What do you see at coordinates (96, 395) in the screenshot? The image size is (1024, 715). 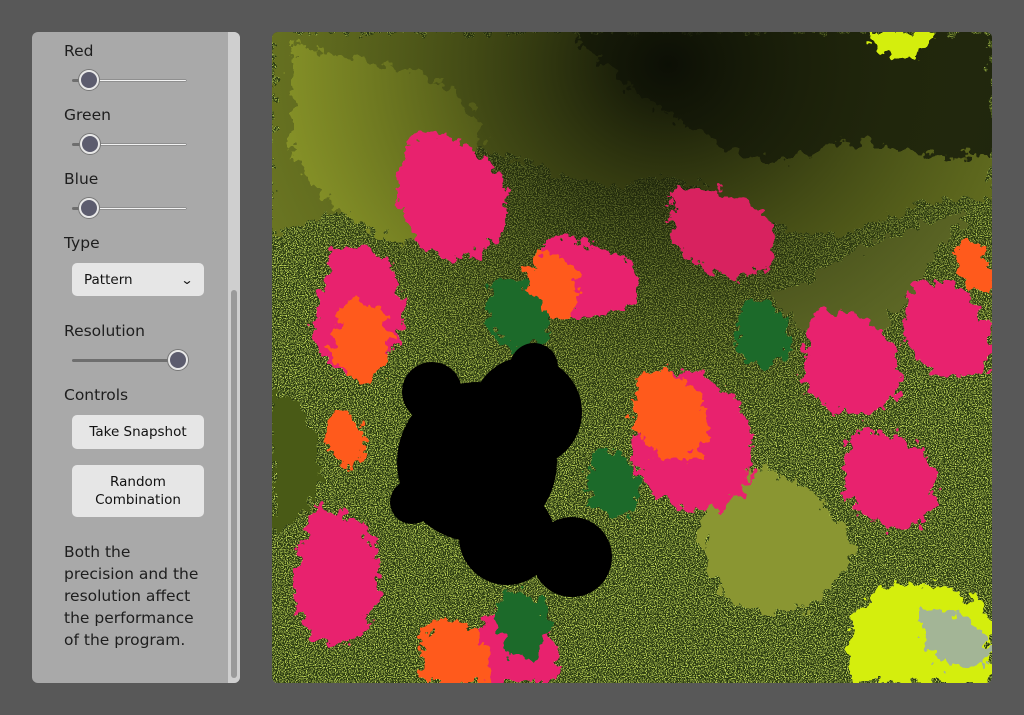 I see `controls-label: Controls` at bounding box center [96, 395].